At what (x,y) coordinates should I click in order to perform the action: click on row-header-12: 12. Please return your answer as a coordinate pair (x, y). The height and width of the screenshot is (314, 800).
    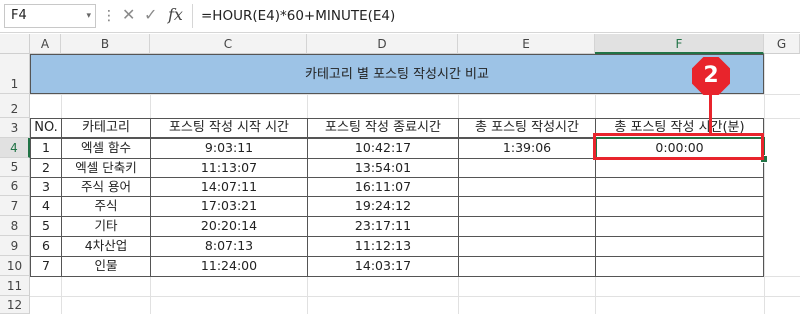
    Looking at the image, I should click on (15, 305).